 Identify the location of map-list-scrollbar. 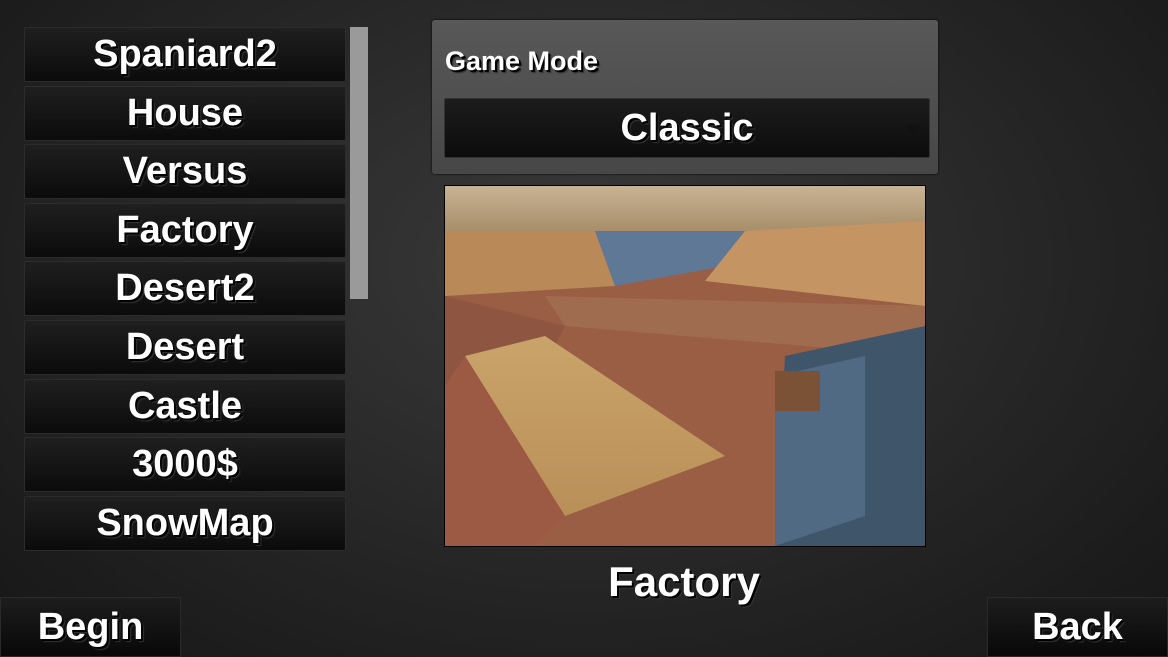
(359, 163).